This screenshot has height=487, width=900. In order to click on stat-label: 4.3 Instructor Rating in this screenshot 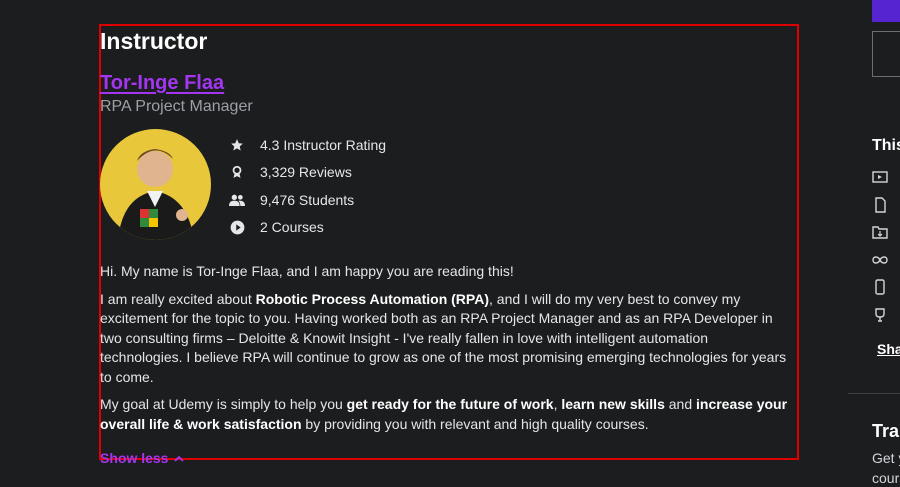, I will do `click(323, 144)`.